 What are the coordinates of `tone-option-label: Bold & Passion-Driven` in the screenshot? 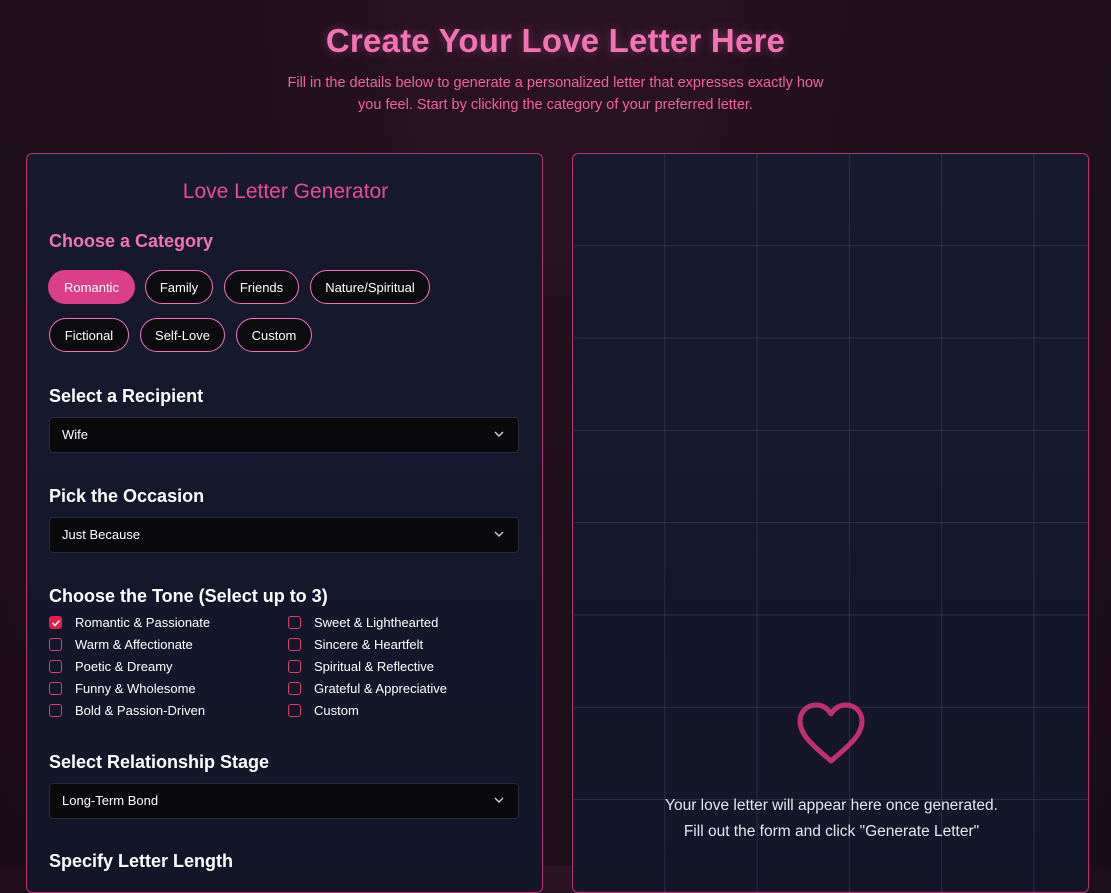 It's located at (140, 710).